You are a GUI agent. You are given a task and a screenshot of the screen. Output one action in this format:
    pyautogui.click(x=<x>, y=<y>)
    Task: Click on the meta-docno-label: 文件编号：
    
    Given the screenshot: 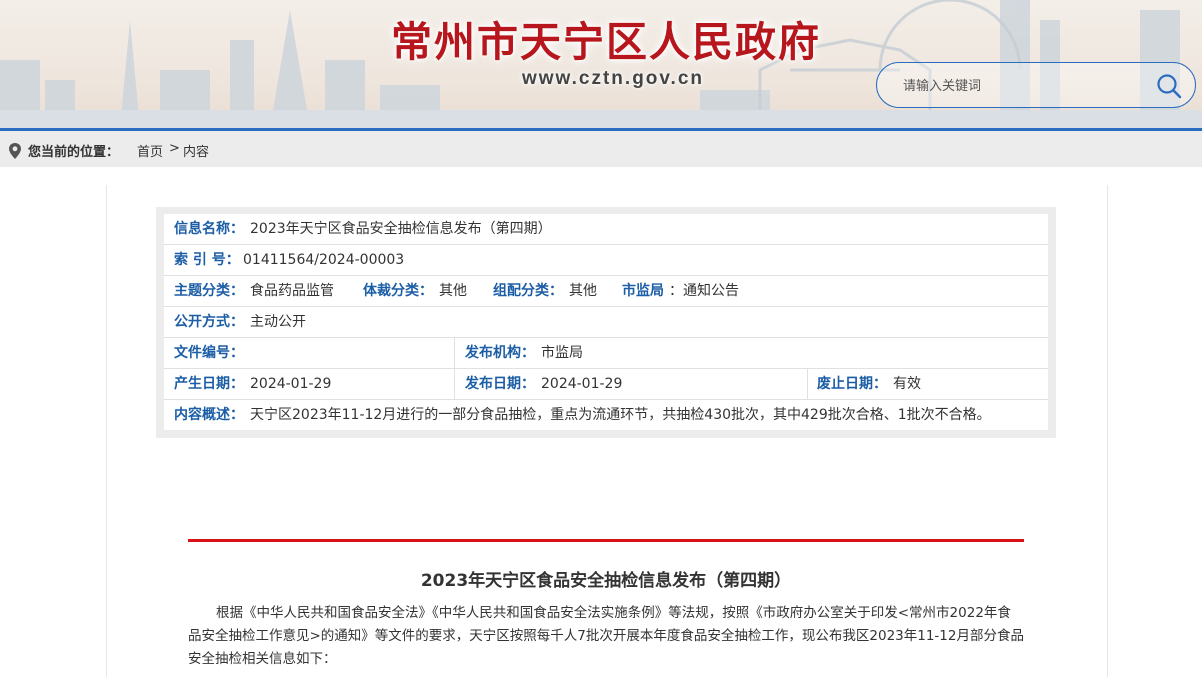 What is the action you would take?
    pyautogui.click(x=209, y=353)
    